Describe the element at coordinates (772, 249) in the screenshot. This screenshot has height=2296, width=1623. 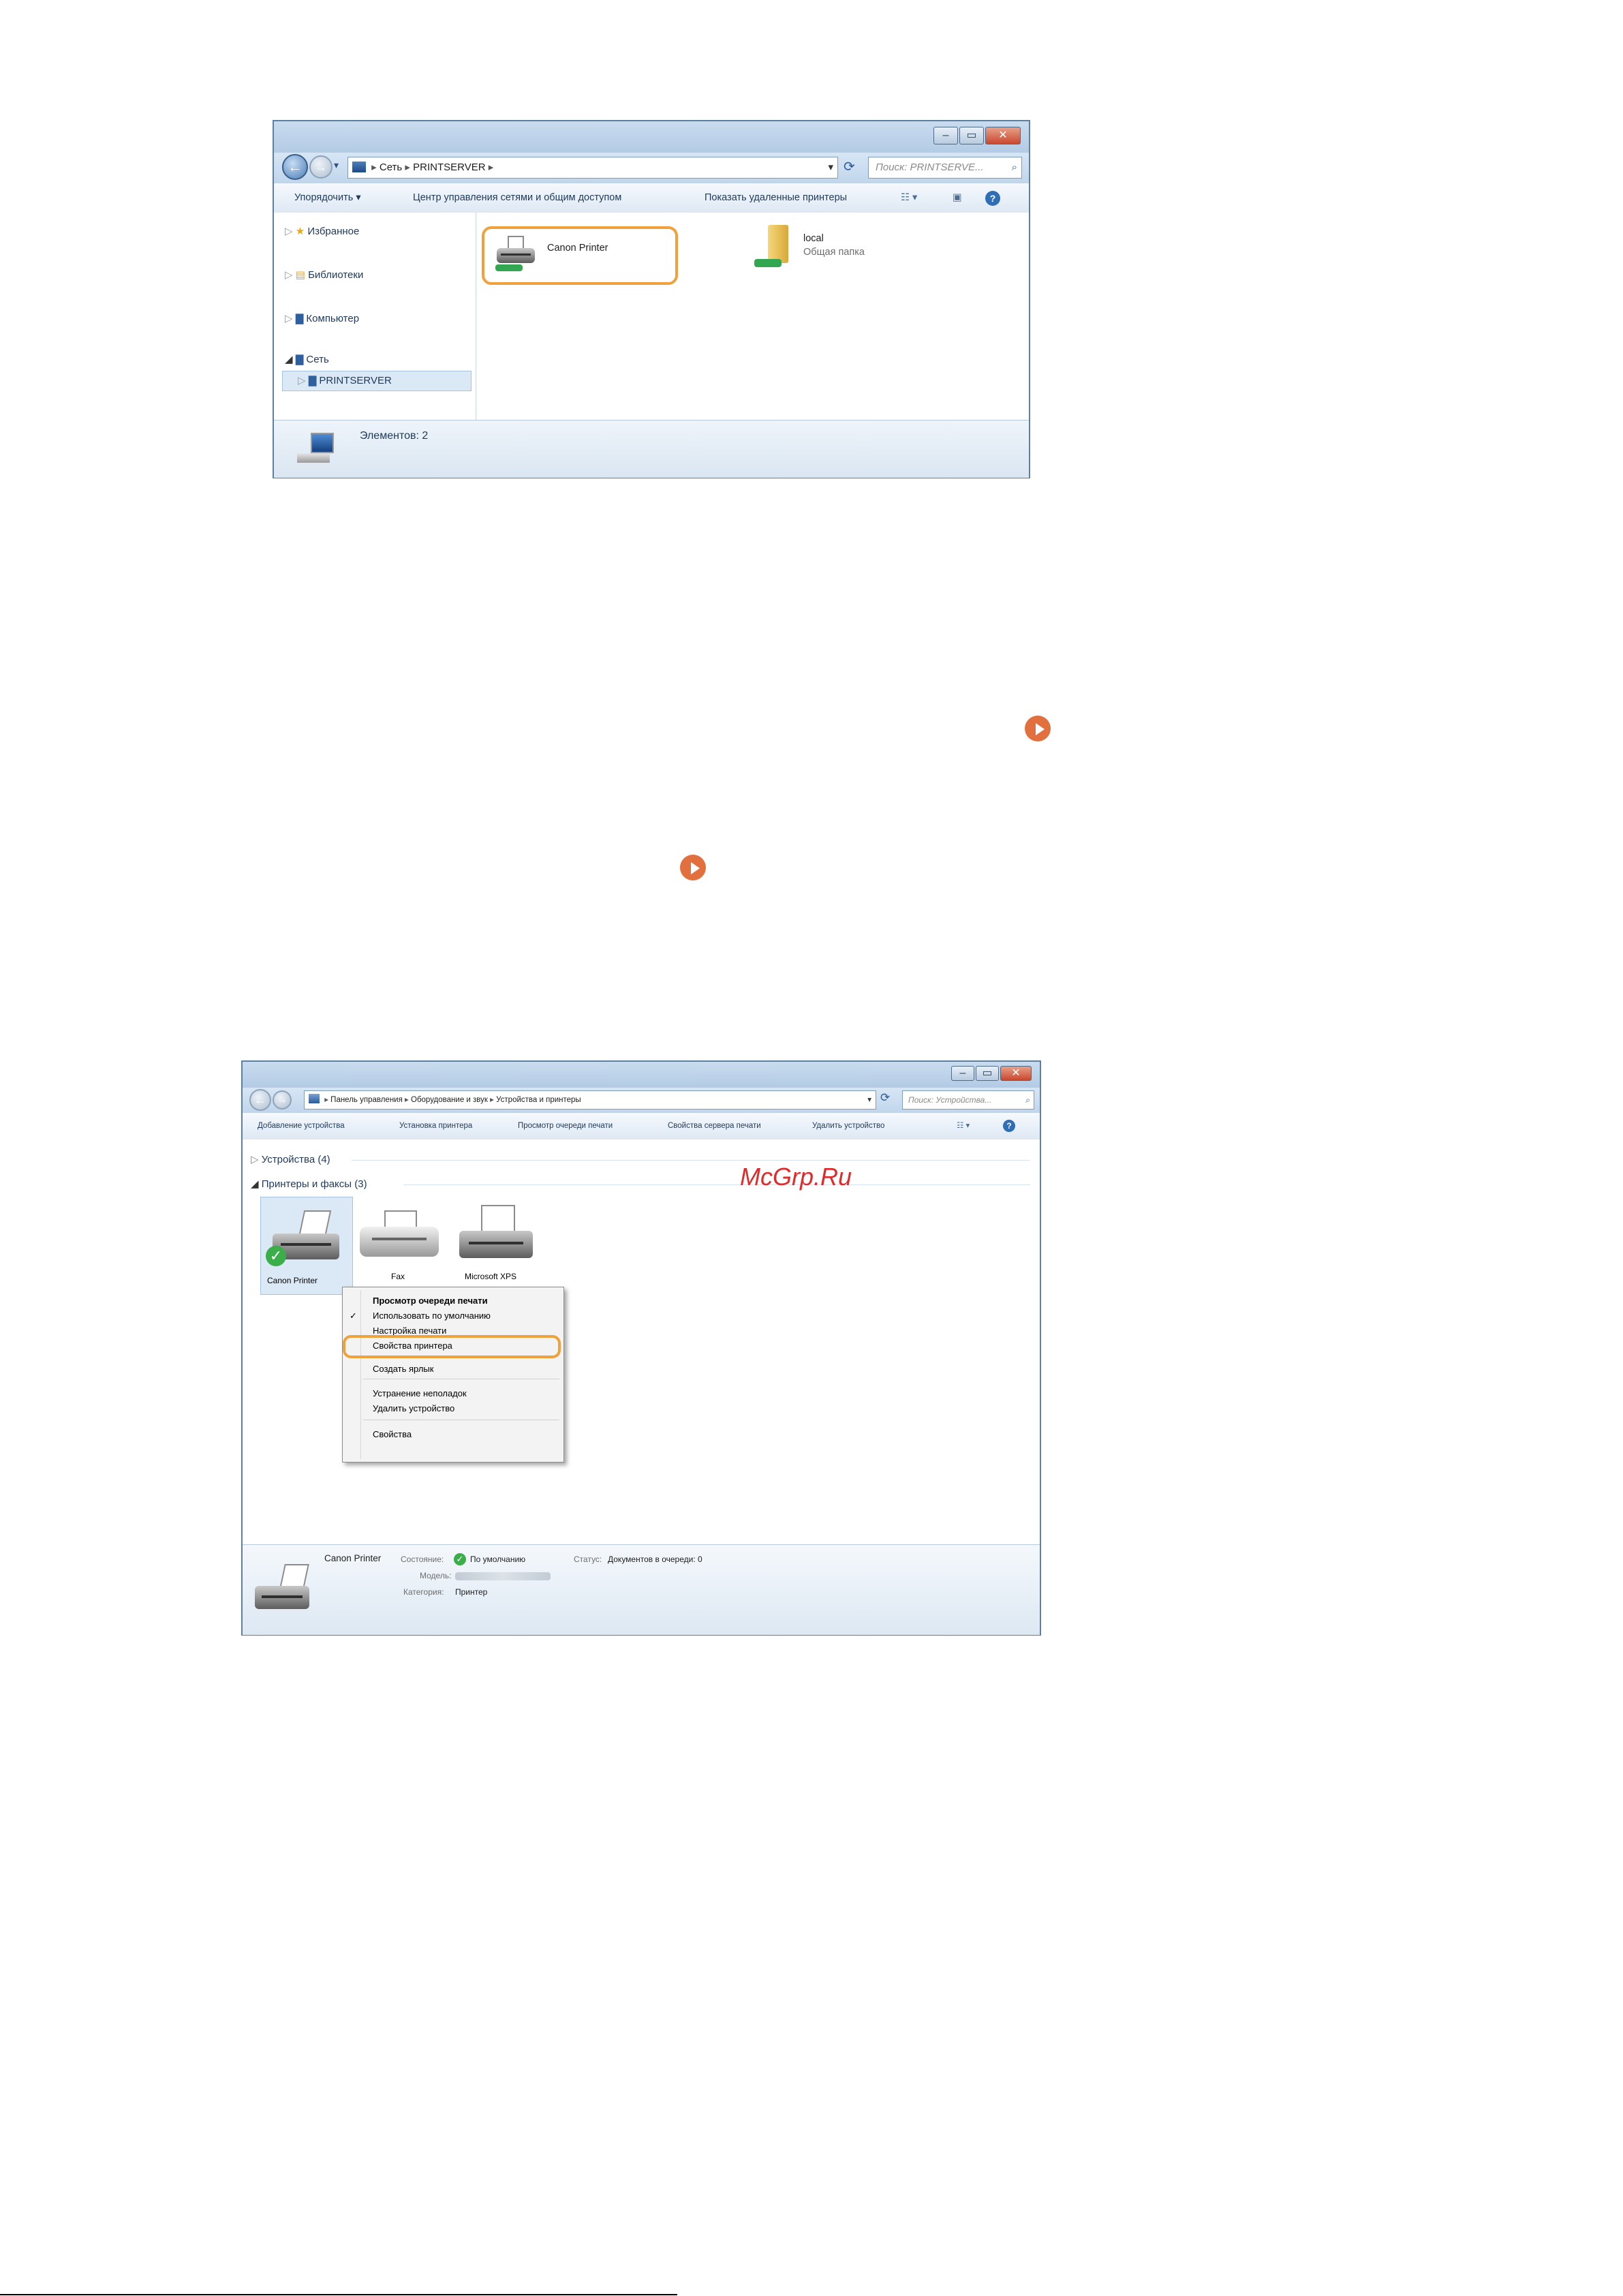
I see `shared-folder-icon` at that location.